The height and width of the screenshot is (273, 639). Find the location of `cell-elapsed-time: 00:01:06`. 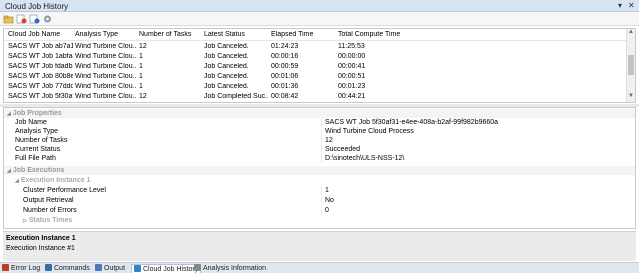

cell-elapsed-time: 00:01:06 is located at coordinates (285, 76).